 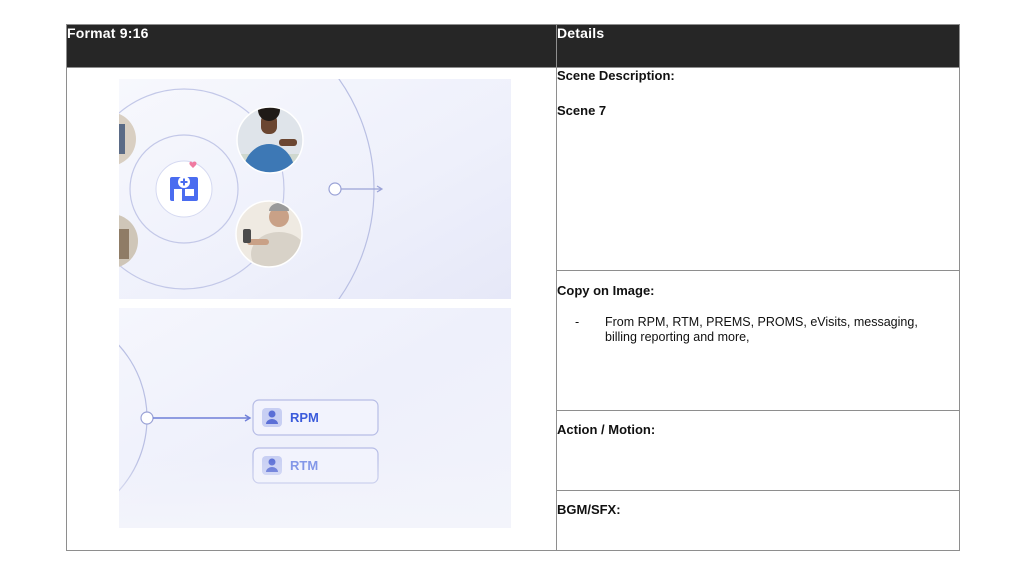 I want to click on storyboard-frame-2: RPM RTM, so click(x=315, y=418).